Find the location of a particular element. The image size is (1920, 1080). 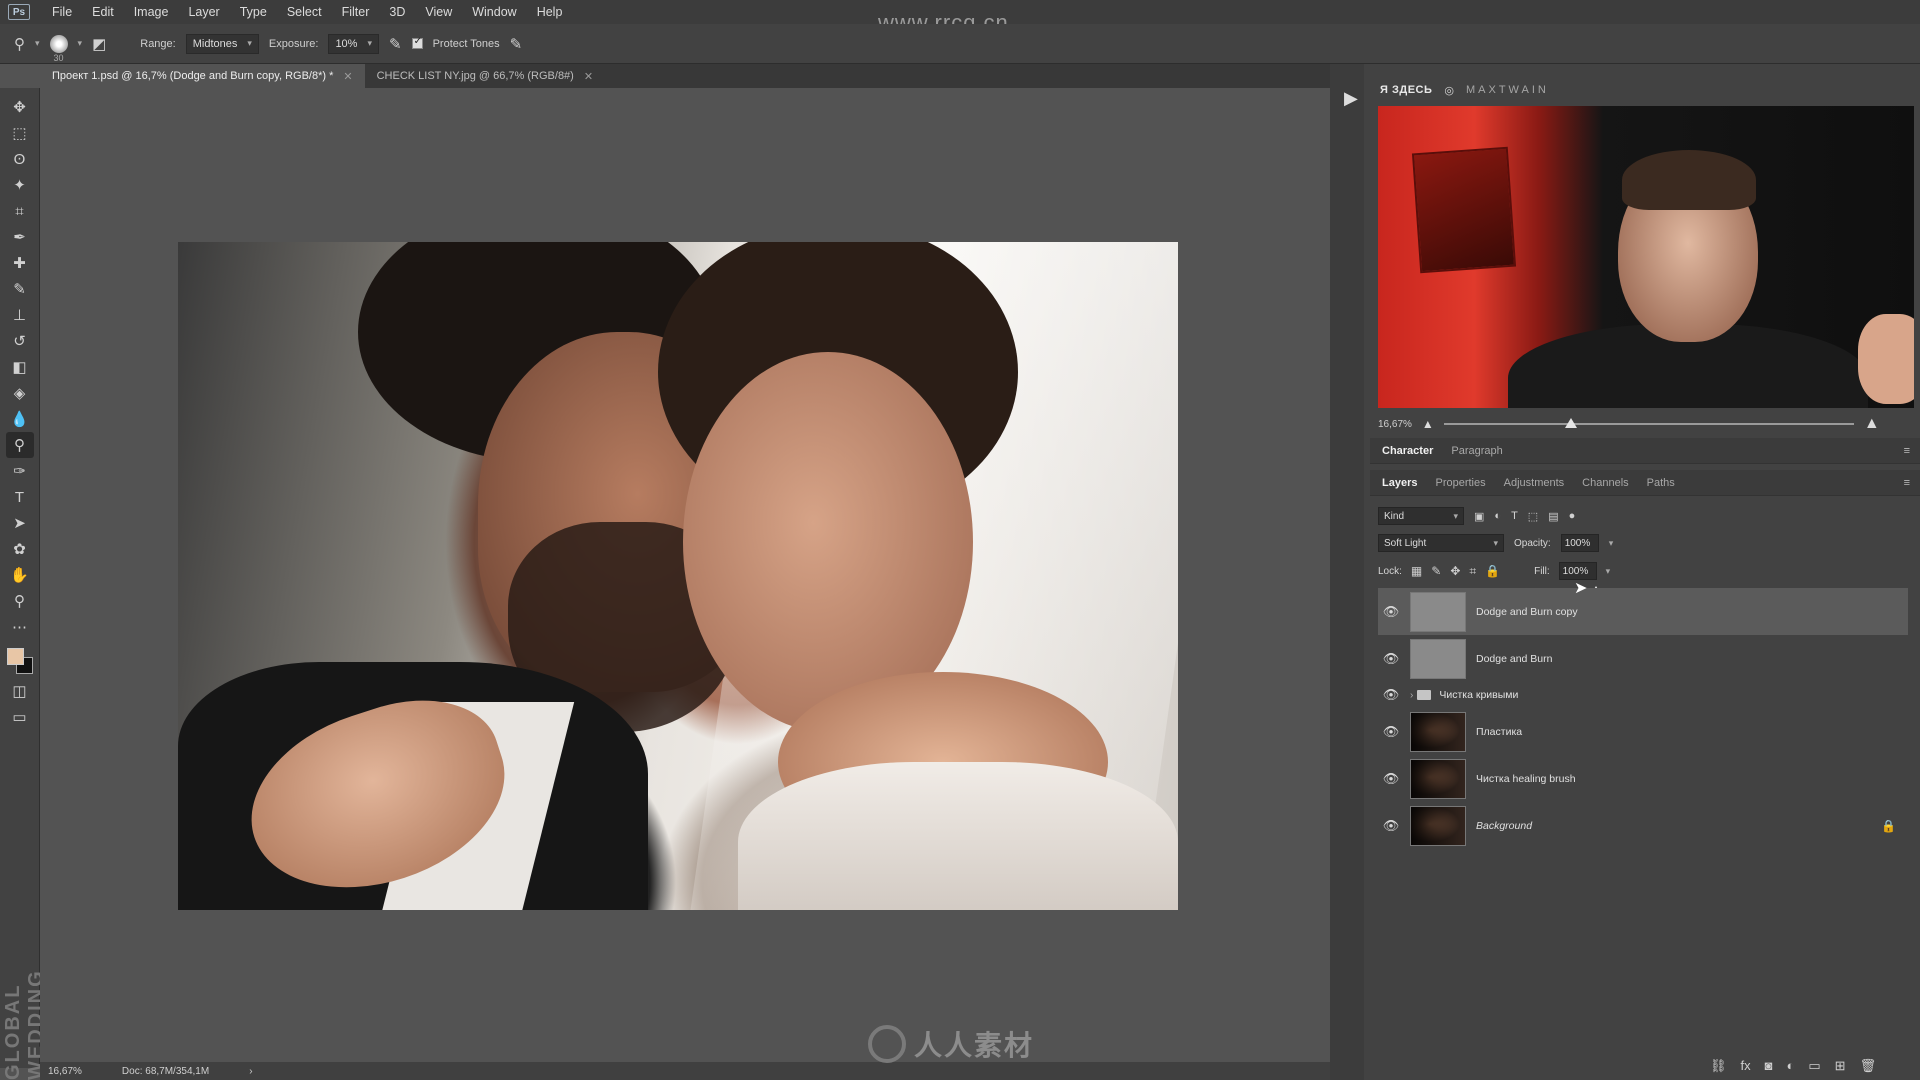

brush-settings-icon: ◩ is located at coordinates (99, 44).